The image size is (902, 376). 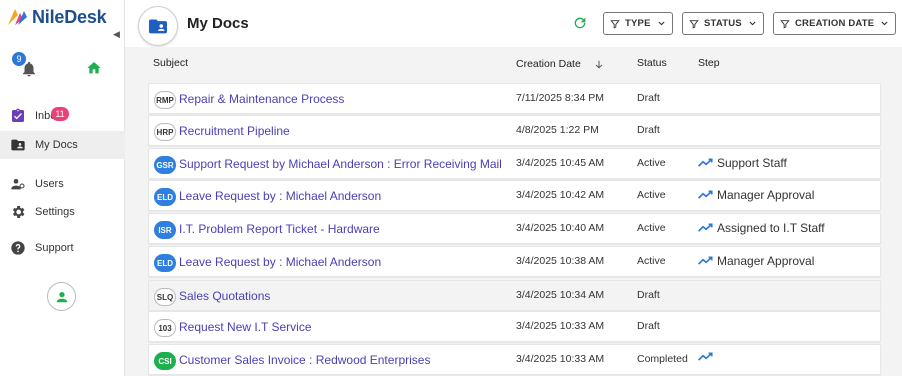 What do you see at coordinates (652, 63) in the screenshot?
I see `column-header-status: Status` at bounding box center [652, 63].